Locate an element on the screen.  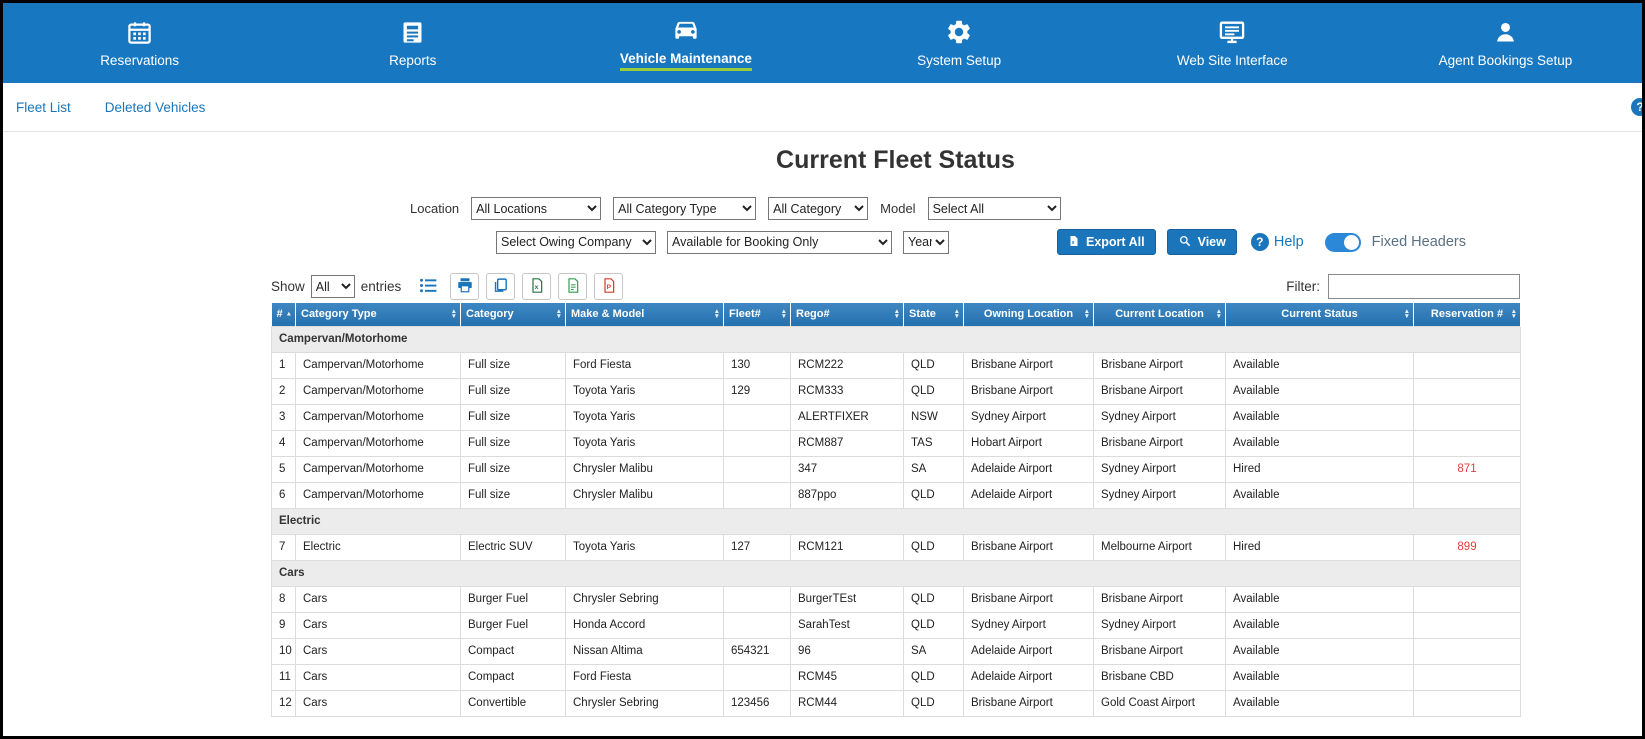
csv-export-button is located at coordinates (573, 286).